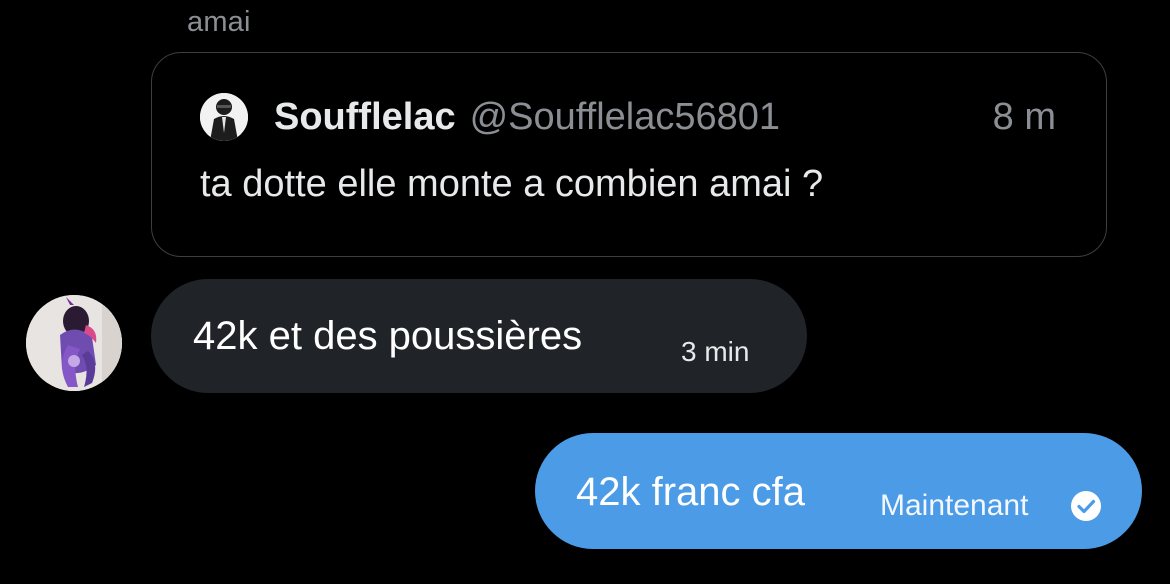  What do you see at coordinates (715, 351) in the screenshot?
I see `received-message-time: 3 min` at bounding box center [715, 351].